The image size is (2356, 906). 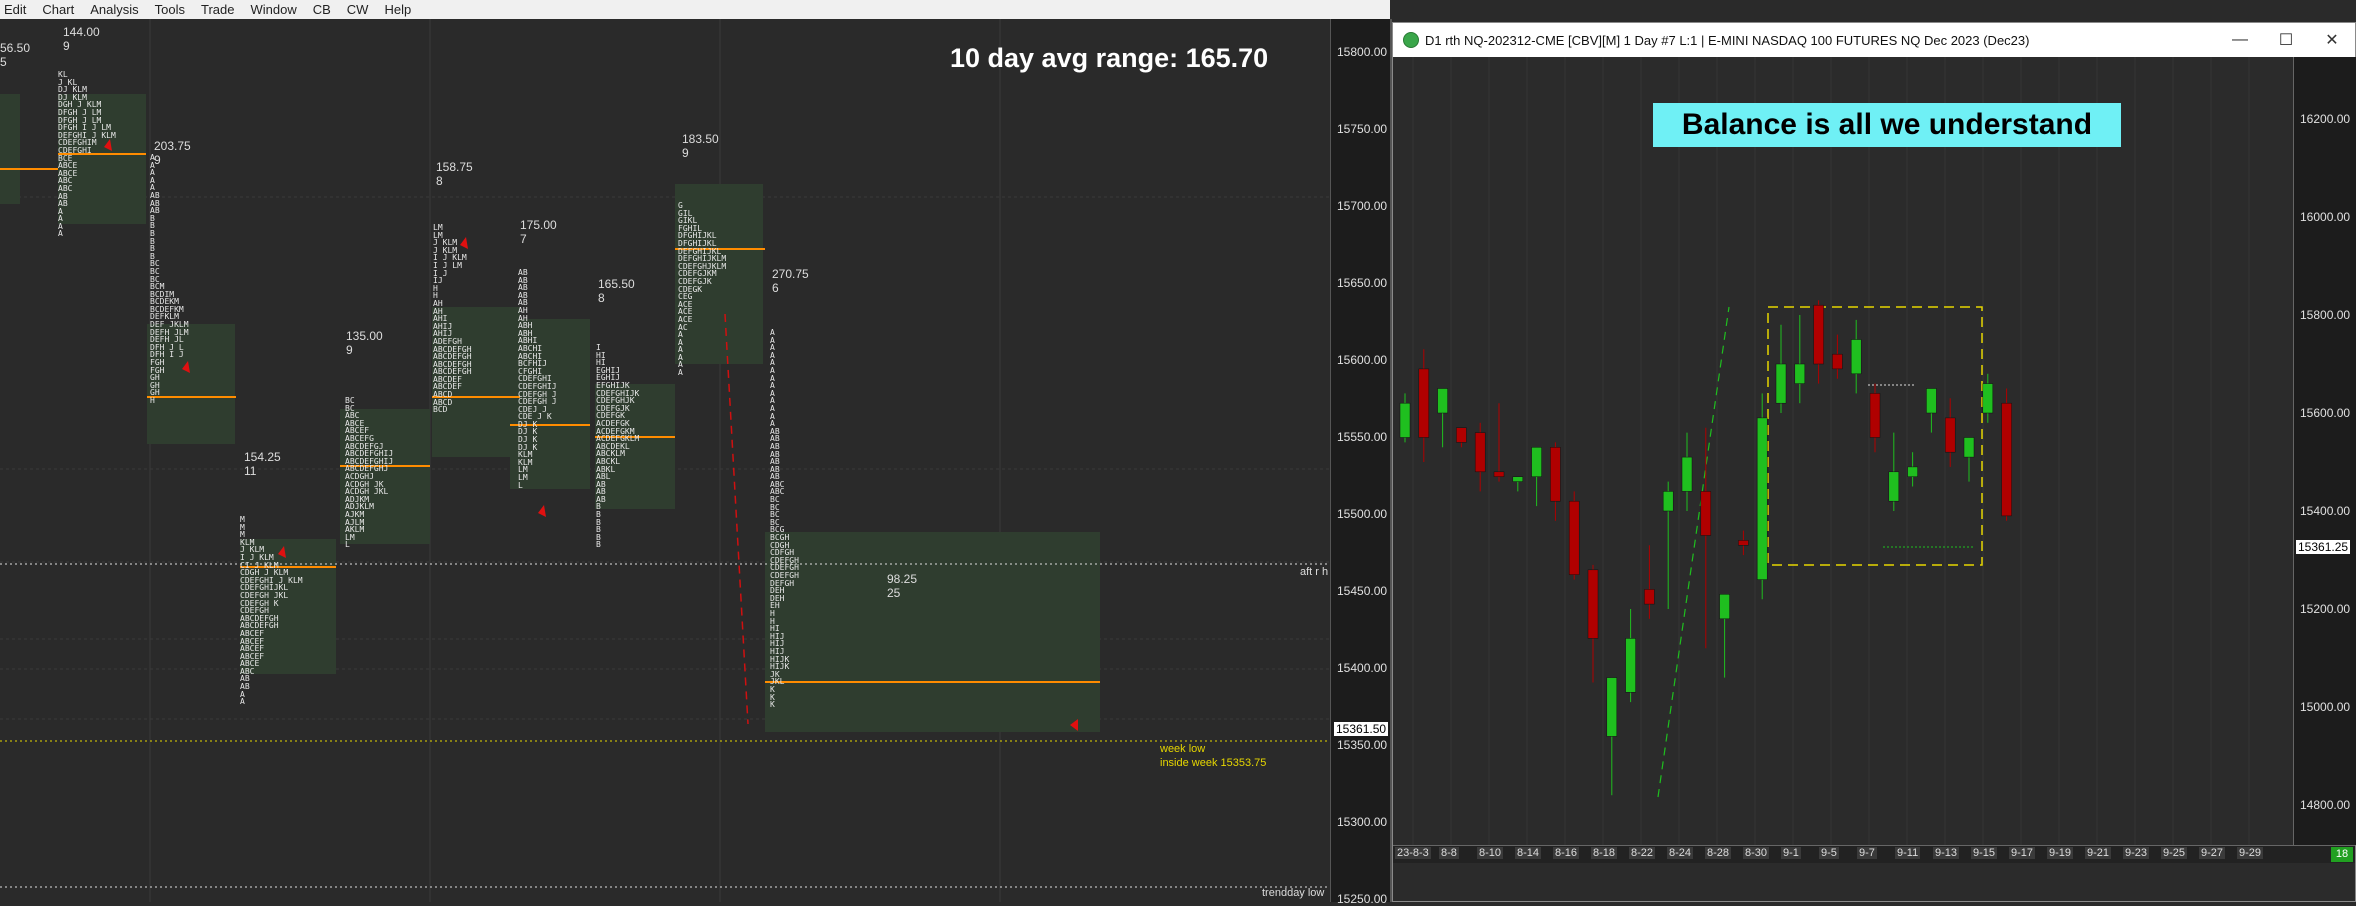 I want to click on menu-help: Help, so click(x=397, y=9).